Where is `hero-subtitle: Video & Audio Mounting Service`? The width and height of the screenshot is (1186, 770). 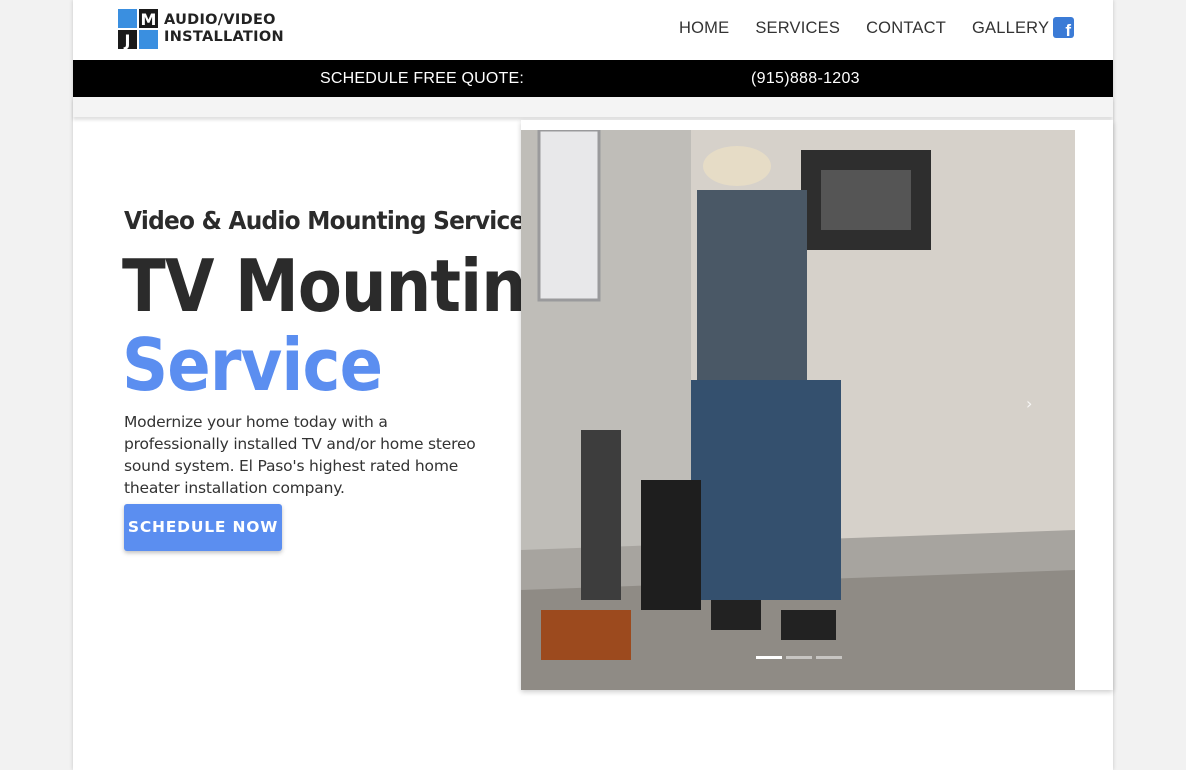 hero-subtitle: Video & Audio Mounting Service is located at coordinates (324, 220).